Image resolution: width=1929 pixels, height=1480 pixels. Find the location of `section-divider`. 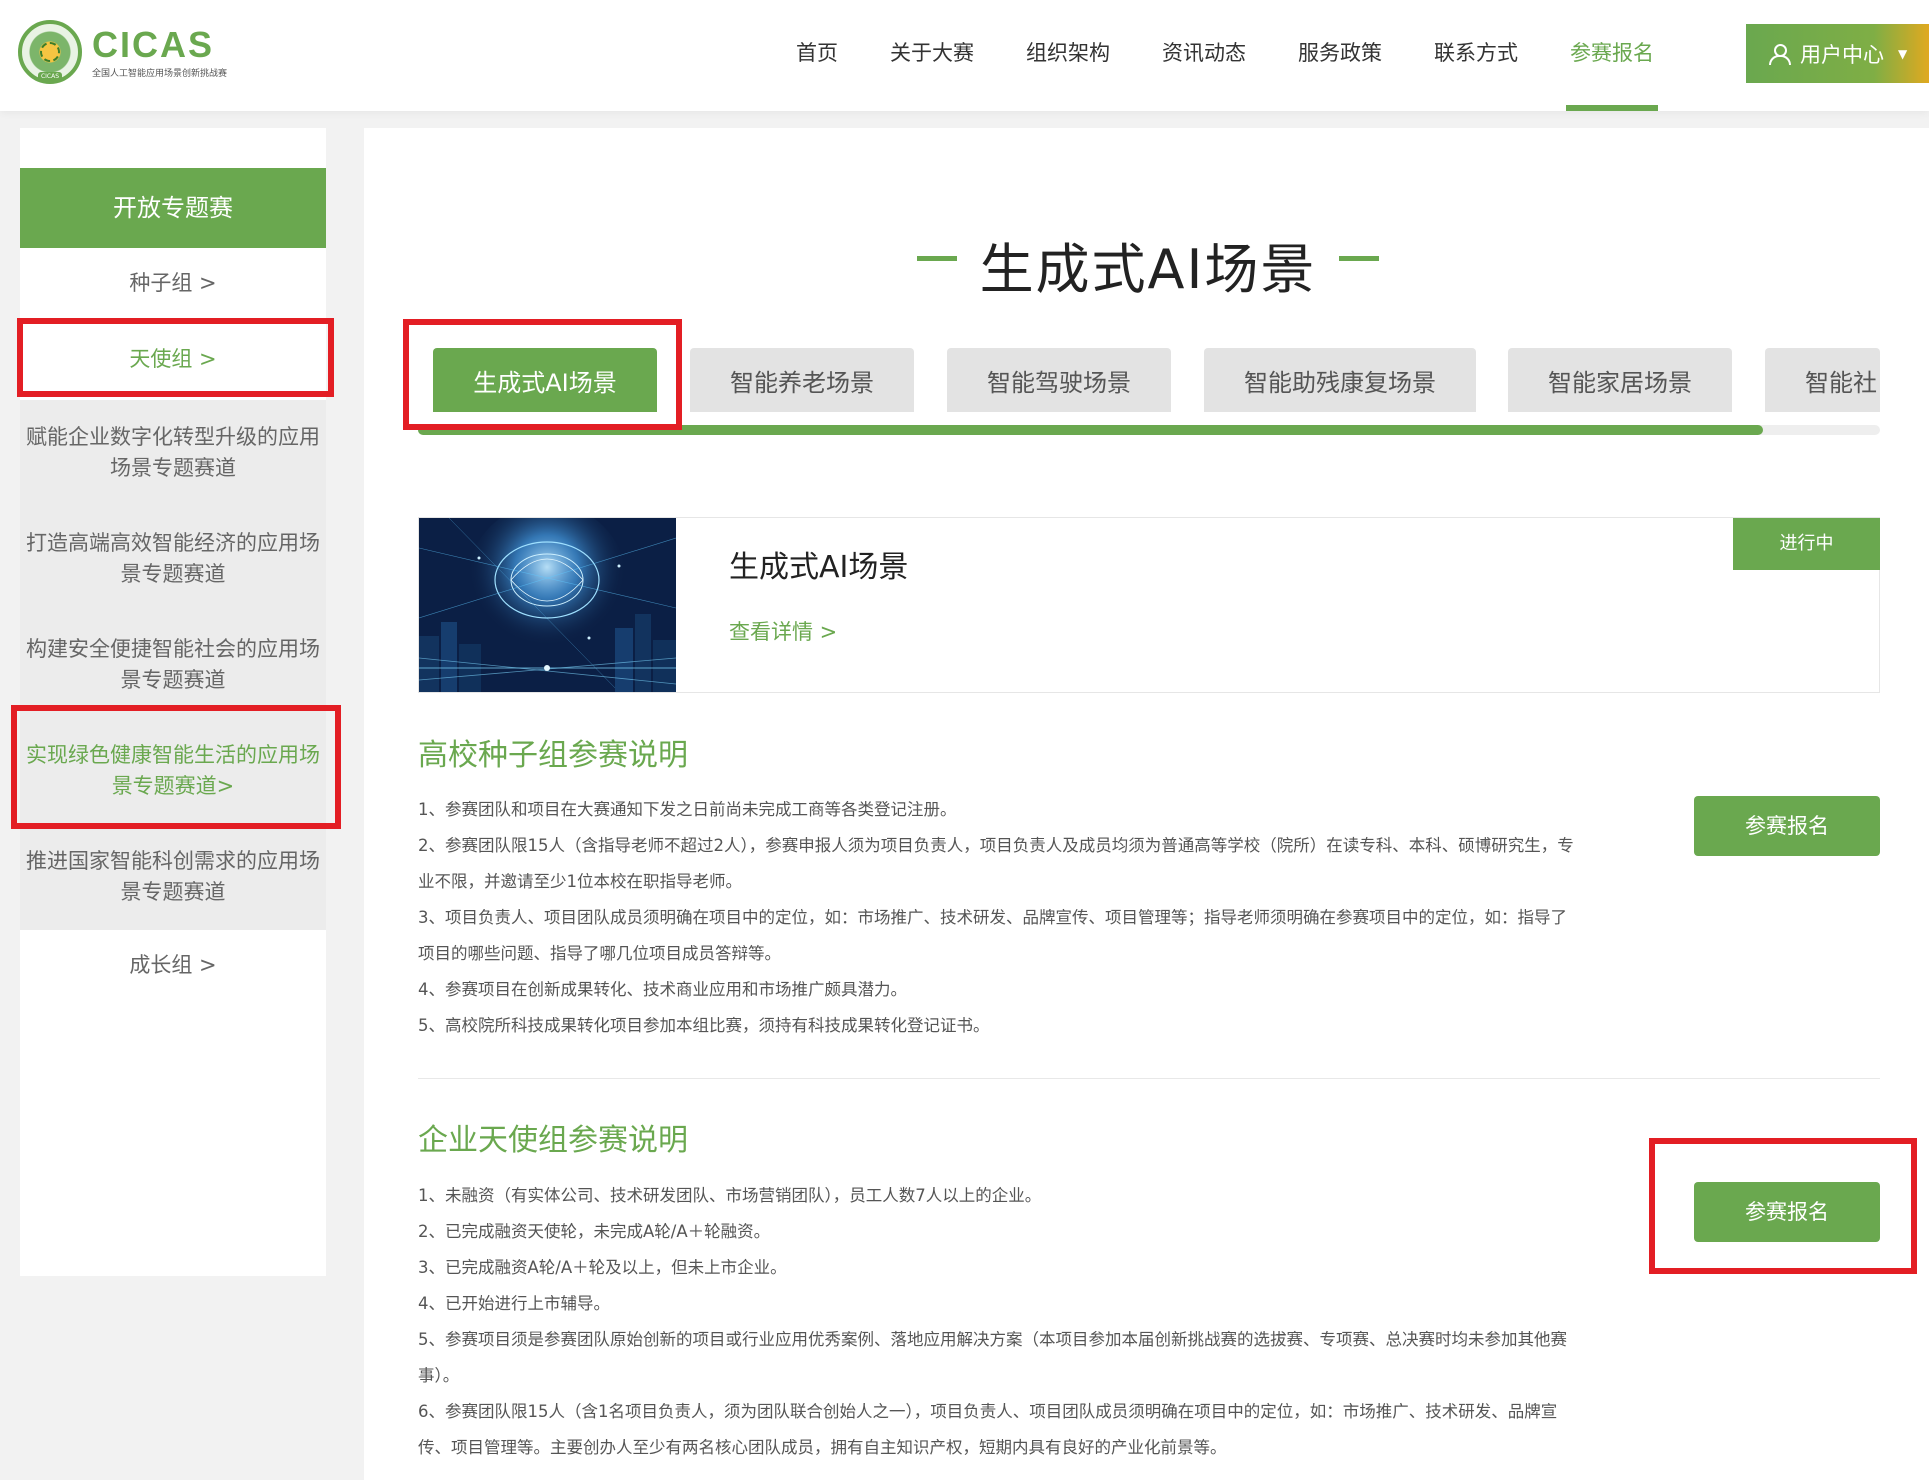

section-divider is located at coordinates (1149, 1078).